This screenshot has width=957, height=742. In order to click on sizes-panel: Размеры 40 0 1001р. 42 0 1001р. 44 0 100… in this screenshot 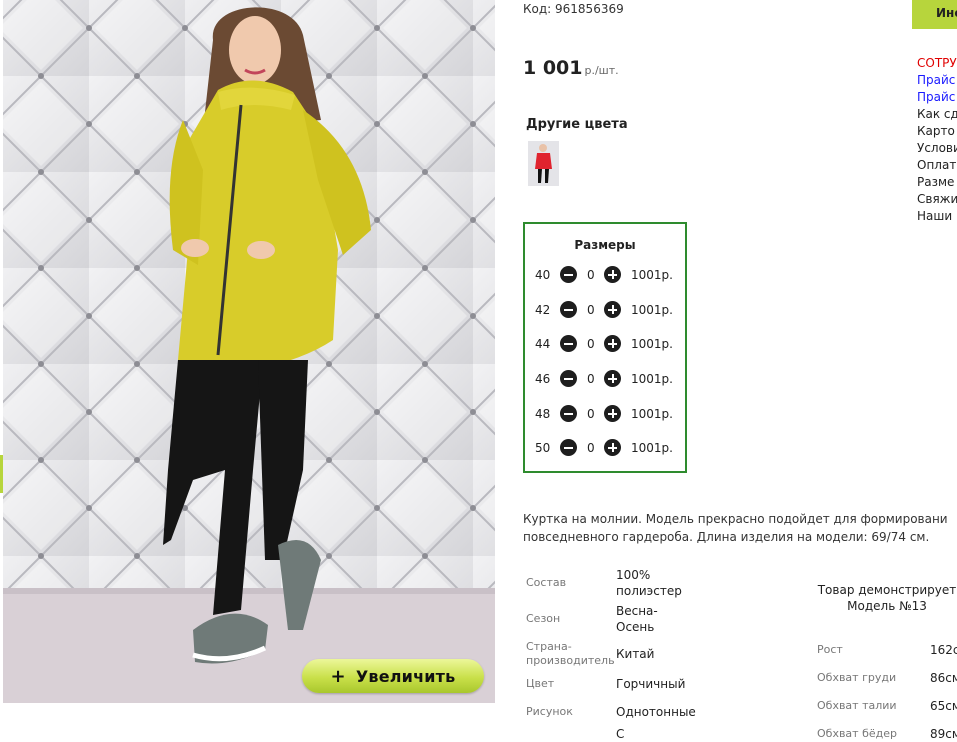, I will do `click(605, 347)`.